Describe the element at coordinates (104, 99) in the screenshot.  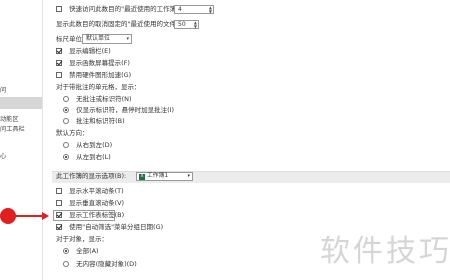
I see `comments-none-label: 无批注或标识符(N)` at that location.